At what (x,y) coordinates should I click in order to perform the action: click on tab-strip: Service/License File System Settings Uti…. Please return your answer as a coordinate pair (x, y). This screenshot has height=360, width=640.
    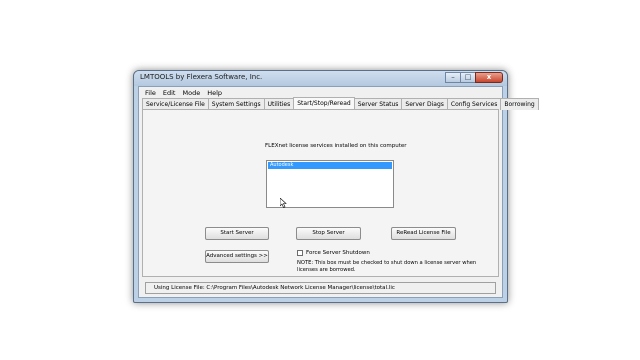
    Looking at the image, I should click on (340, 103).